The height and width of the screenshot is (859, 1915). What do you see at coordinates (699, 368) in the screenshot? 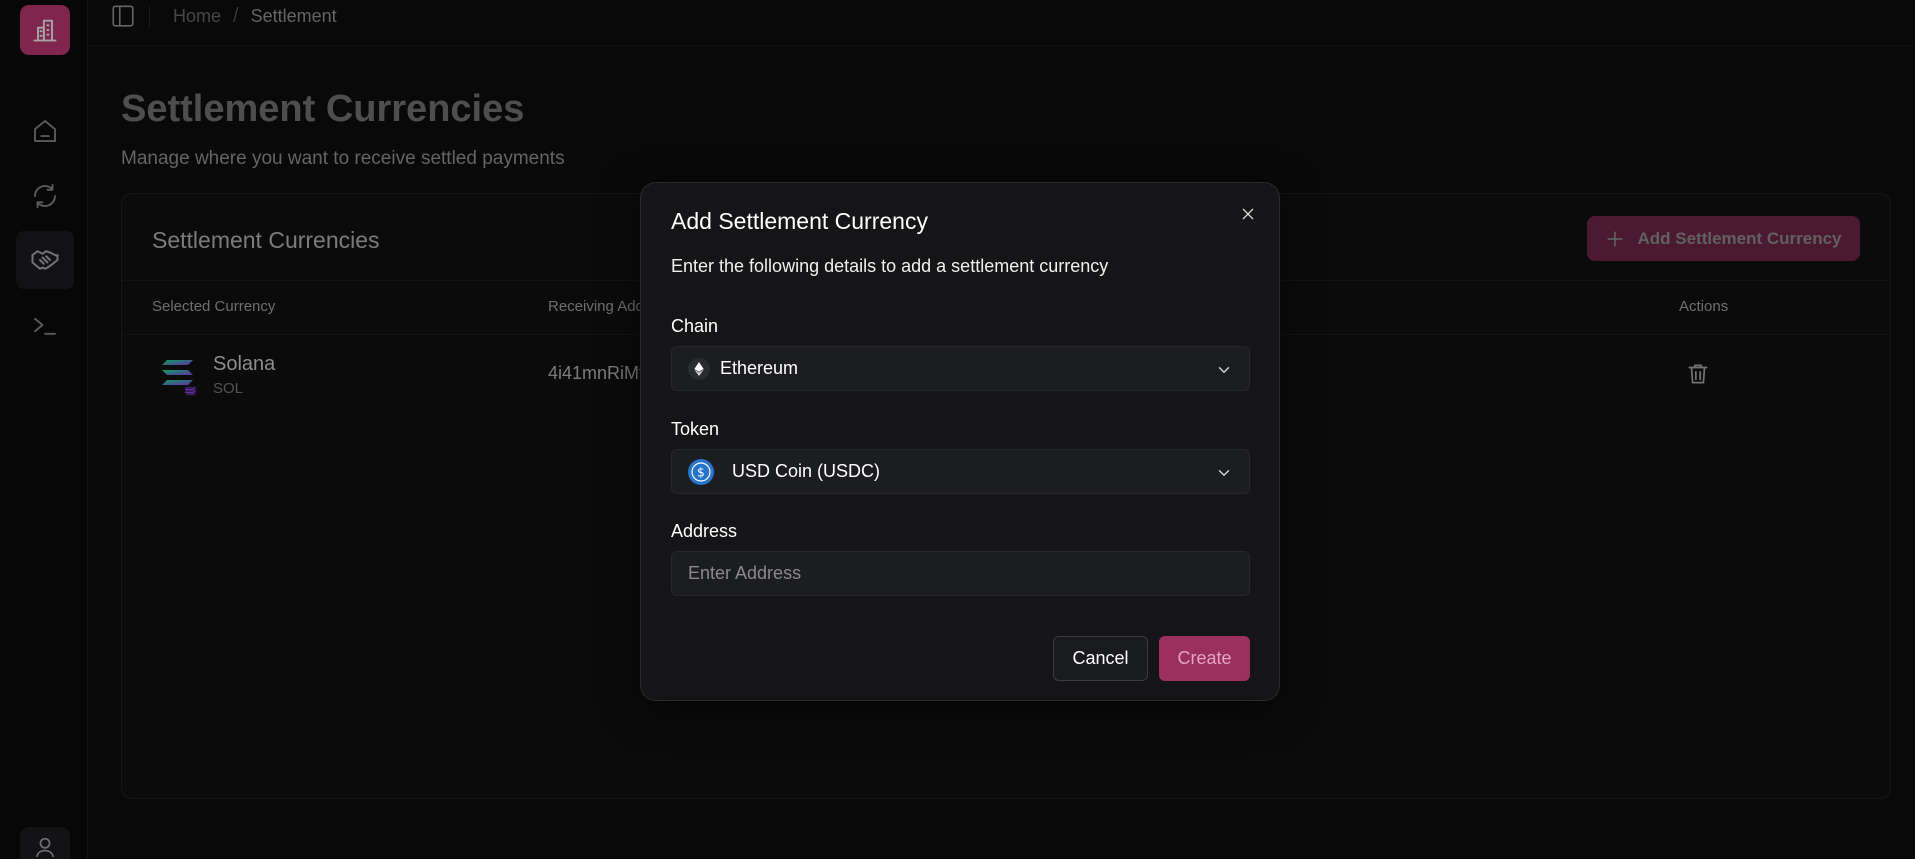
I see `ethereum-icon` at bounding box center [699, 368].